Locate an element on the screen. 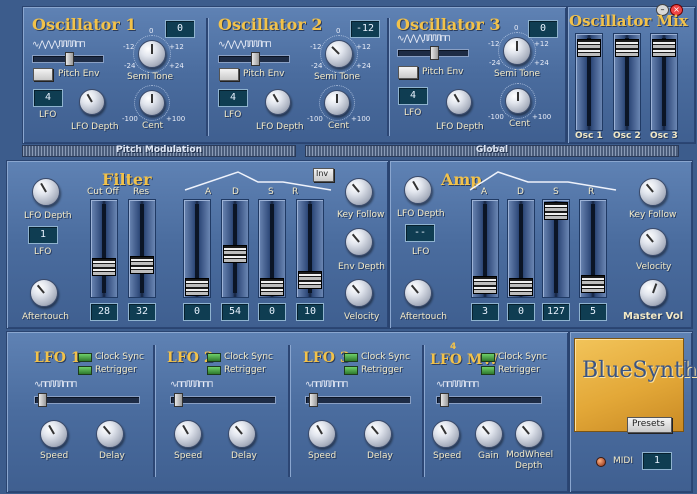 The width and height of the screenshot is (697, 494). lfo2-waveform-slider is located at coordinates (223, 400).